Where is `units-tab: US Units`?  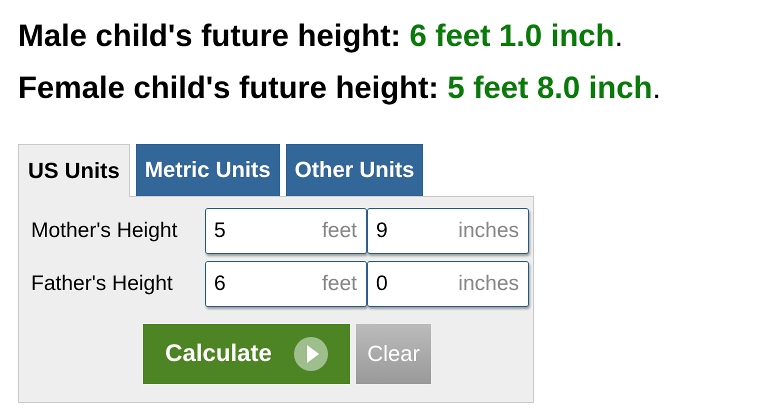 units-tab: US Units is located at coordinates (74, 170).